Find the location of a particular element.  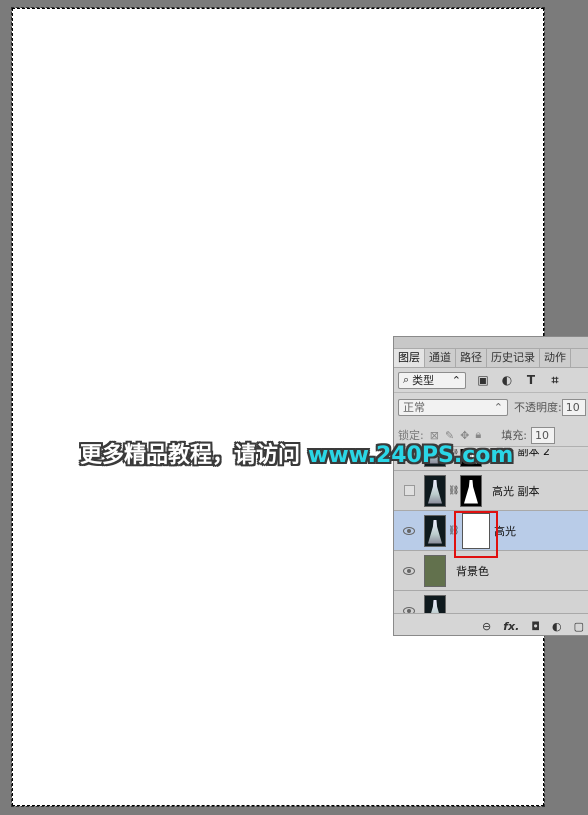

blend-mode-value: 正常 is located at coordinates (414, 407).